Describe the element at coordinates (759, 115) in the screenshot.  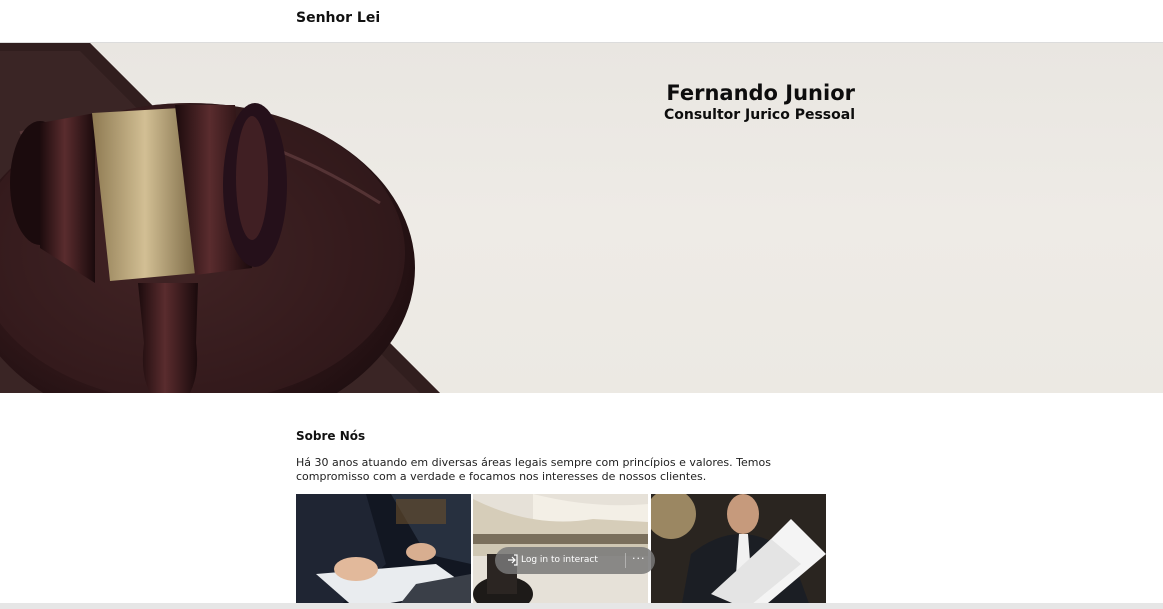
I see `hero-subtitle: Consultor Jurico Pessoal` at that location.